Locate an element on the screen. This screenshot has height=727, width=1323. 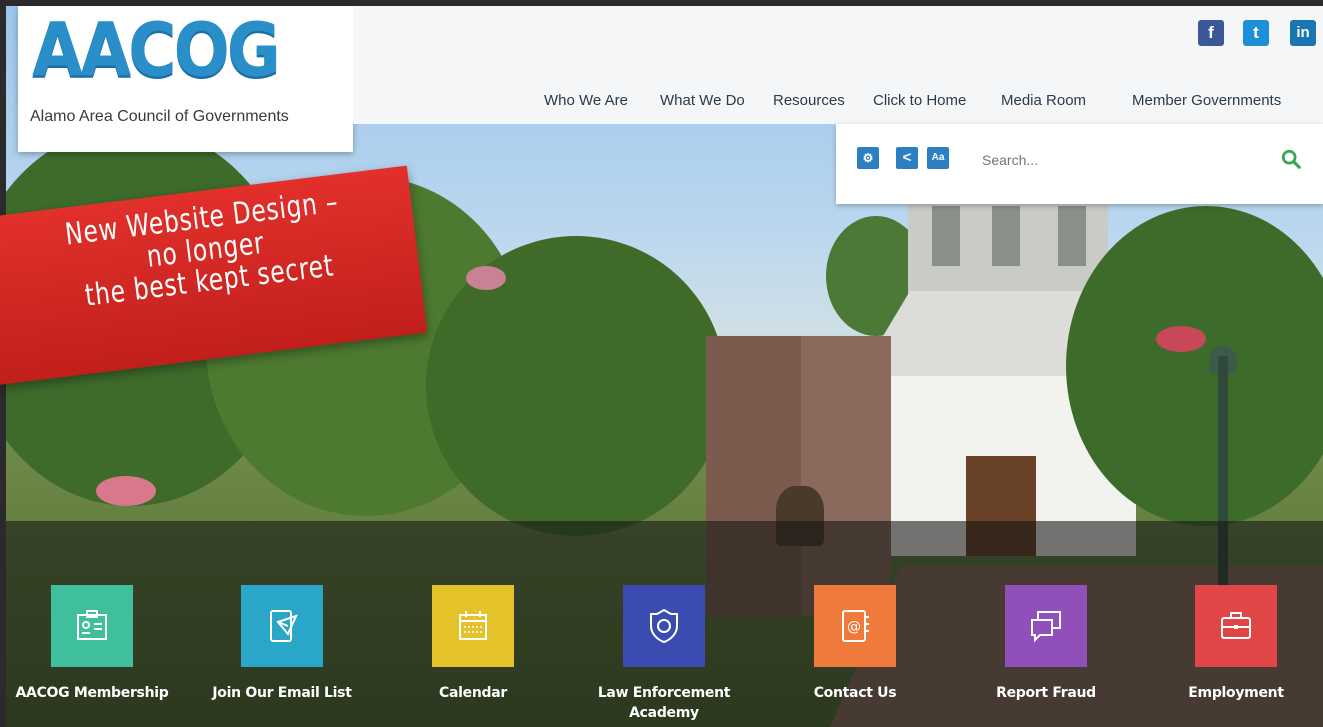
speech-bubbles-icon is located at coordinates (1046, 627).